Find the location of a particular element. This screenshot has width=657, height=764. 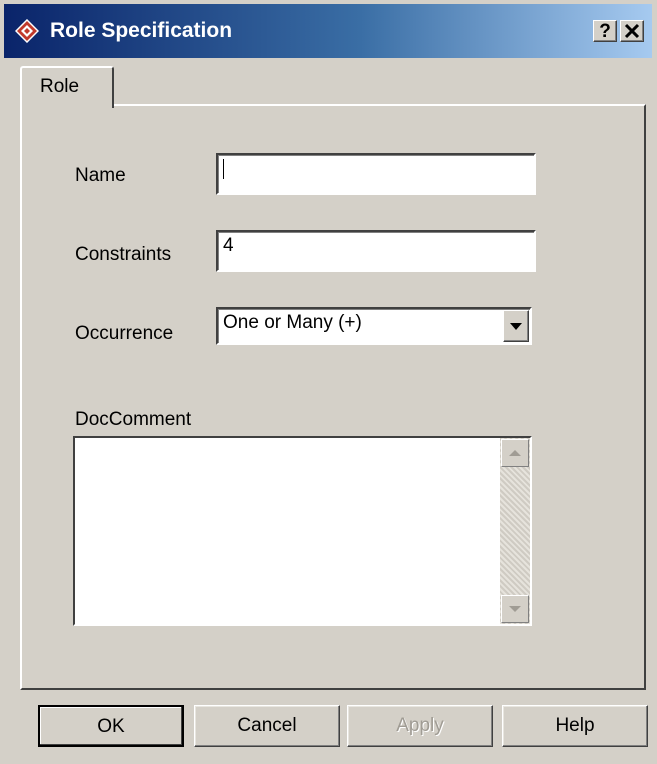

constraints-label: Constraints is located at coordinates (123, 254).